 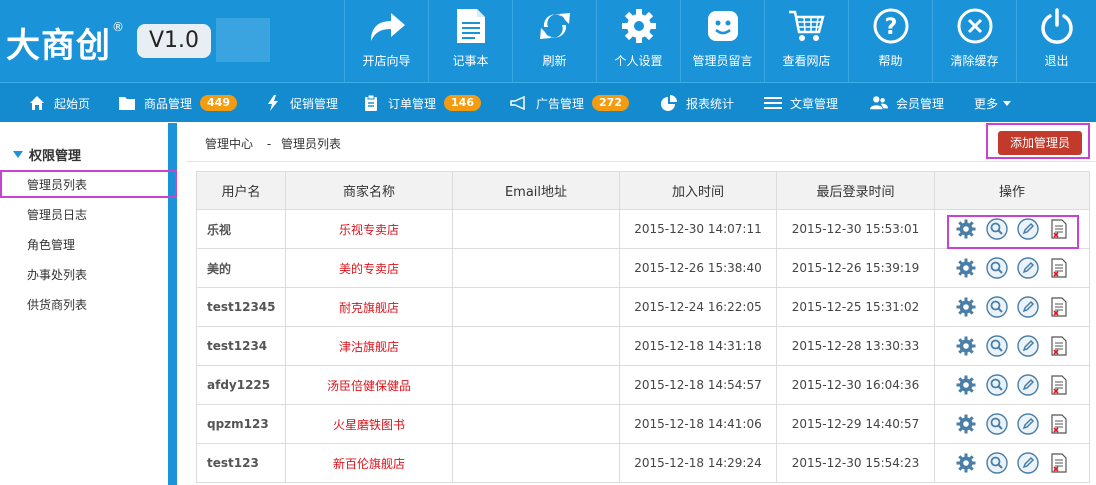 What do you see at coordinates (986, 103) in the screenshot?
I see `nav-label: 更多` at bounding box center [986, 103].